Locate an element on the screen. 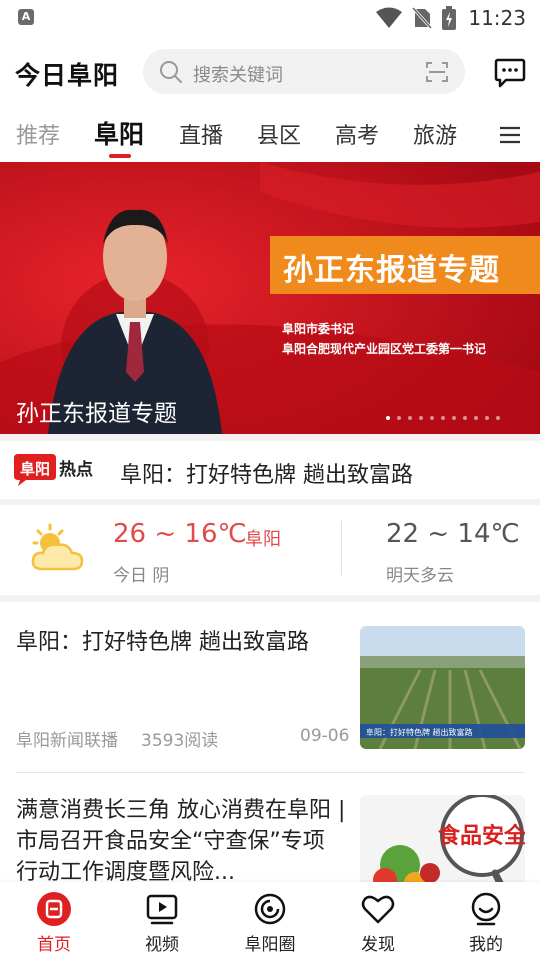 This screenshot has height=960, width=540. nav-fuyang-circle: 阜阳圈 is located at coordinates (270, 921).